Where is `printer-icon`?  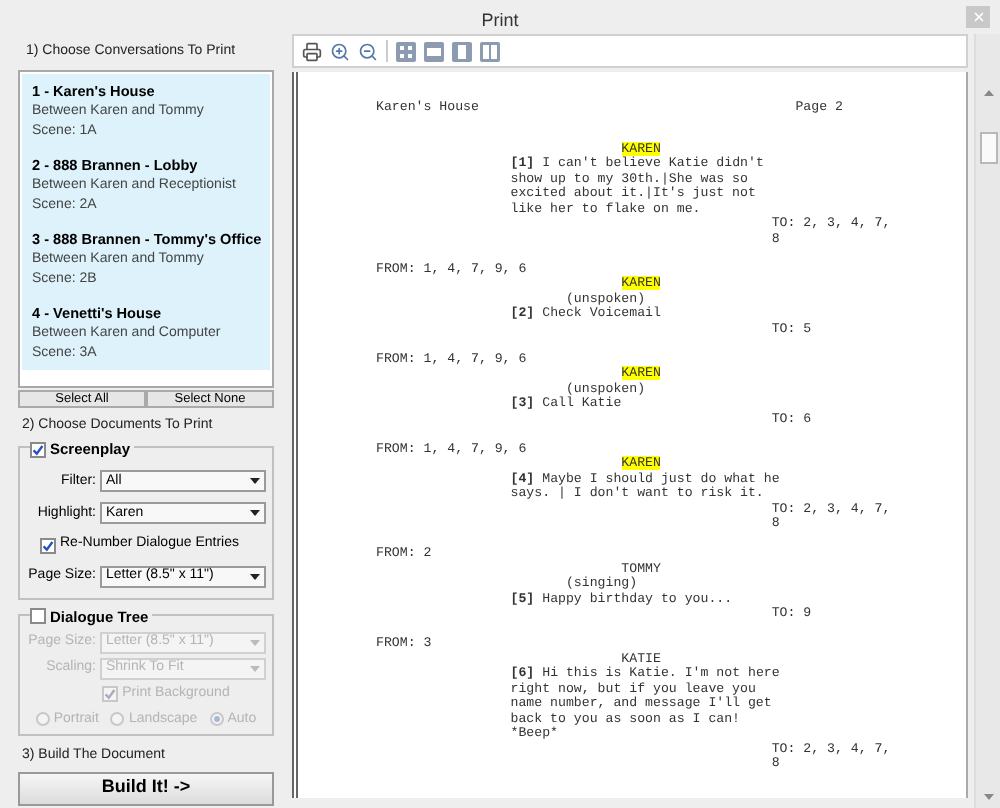 printer-icon is located at coordinates (312, 51).